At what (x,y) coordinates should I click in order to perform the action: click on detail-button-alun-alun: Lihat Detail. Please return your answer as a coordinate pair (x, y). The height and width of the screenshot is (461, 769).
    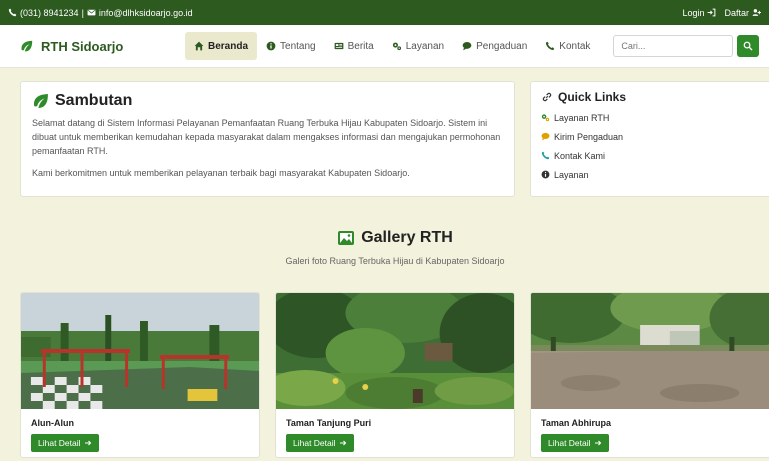
    Looking at the image, I should click on (65, 443).